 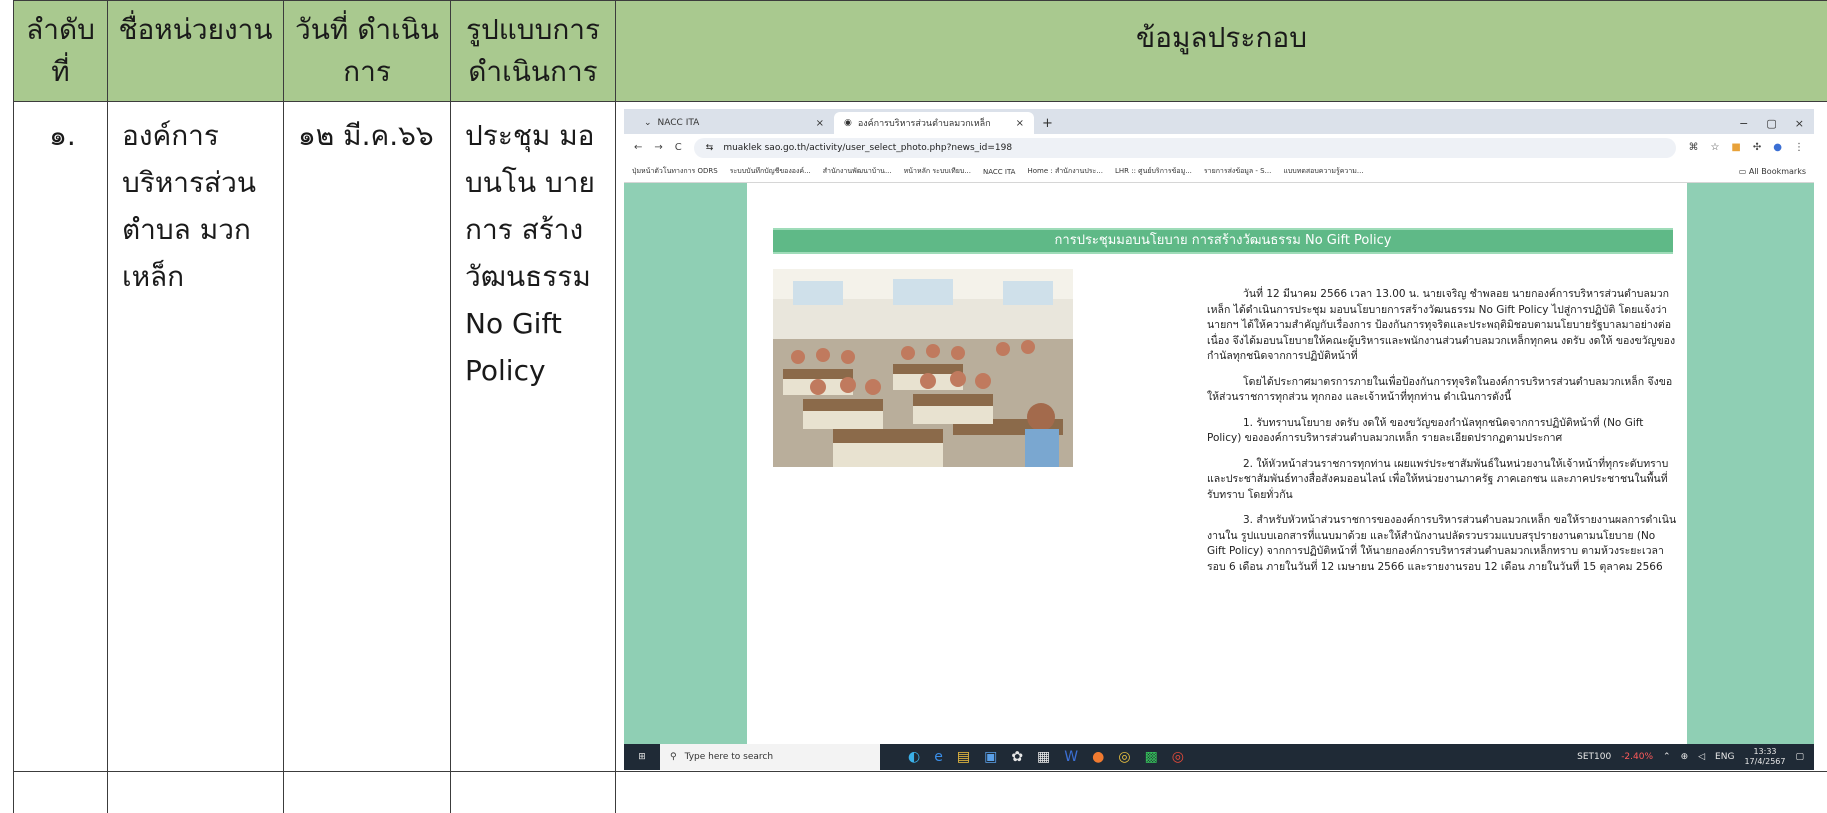 What do you see at coordinates (1071, 757) in the screenshot?
I see `word-icon: W` at bounding box center [1071, 757].